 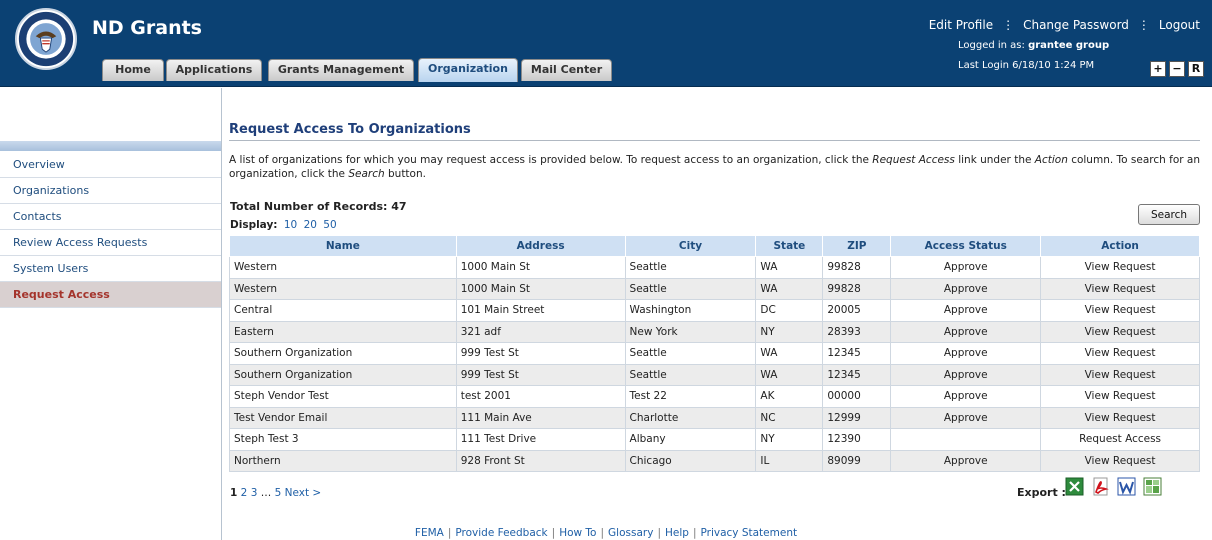 What do you see at coordinates (789, 460) in the screenshot?
I see `org-state: IL` at bounding box center [789, 460].